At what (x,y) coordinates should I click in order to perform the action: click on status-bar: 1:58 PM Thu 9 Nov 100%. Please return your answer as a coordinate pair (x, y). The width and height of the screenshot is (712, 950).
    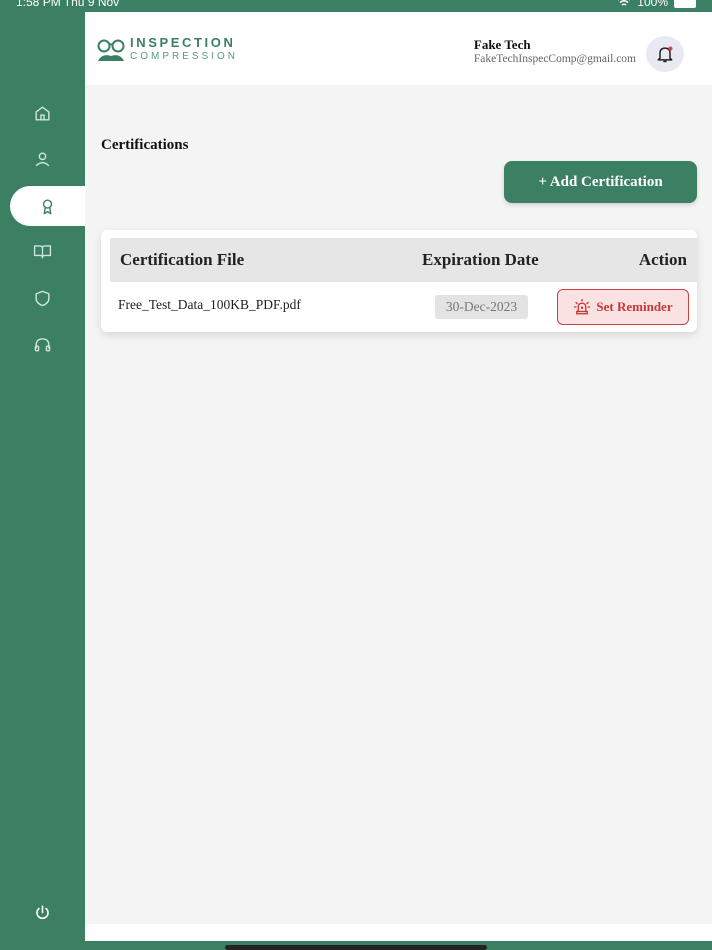
    Looking at the image, I should click on (356, 6).